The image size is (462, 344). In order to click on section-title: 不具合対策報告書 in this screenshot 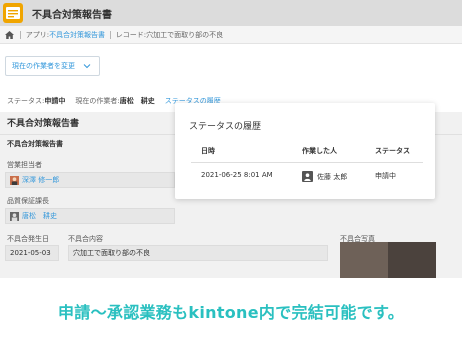, I will do `click(35, 144)`.